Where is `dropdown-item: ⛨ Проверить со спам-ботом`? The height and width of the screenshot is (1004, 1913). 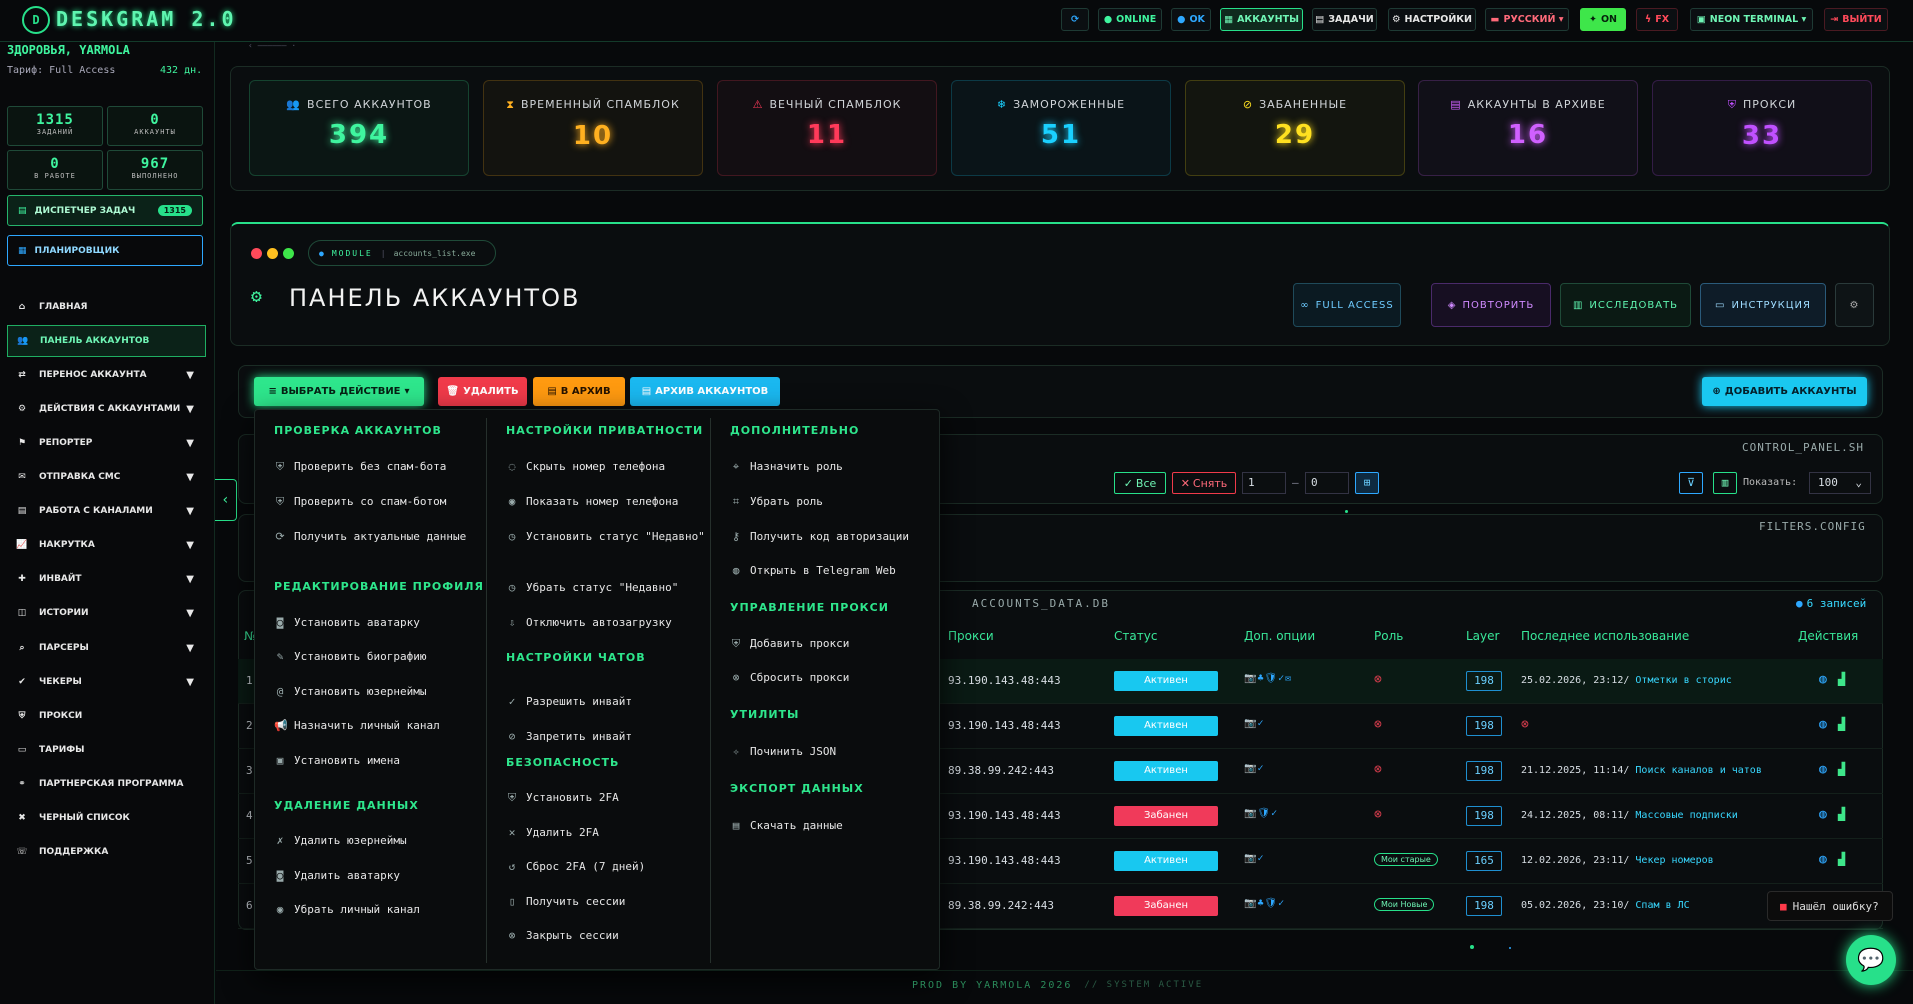
dropdown-item: ⛨ Проверить со спам-ботом is located at coordinates (374, 502).